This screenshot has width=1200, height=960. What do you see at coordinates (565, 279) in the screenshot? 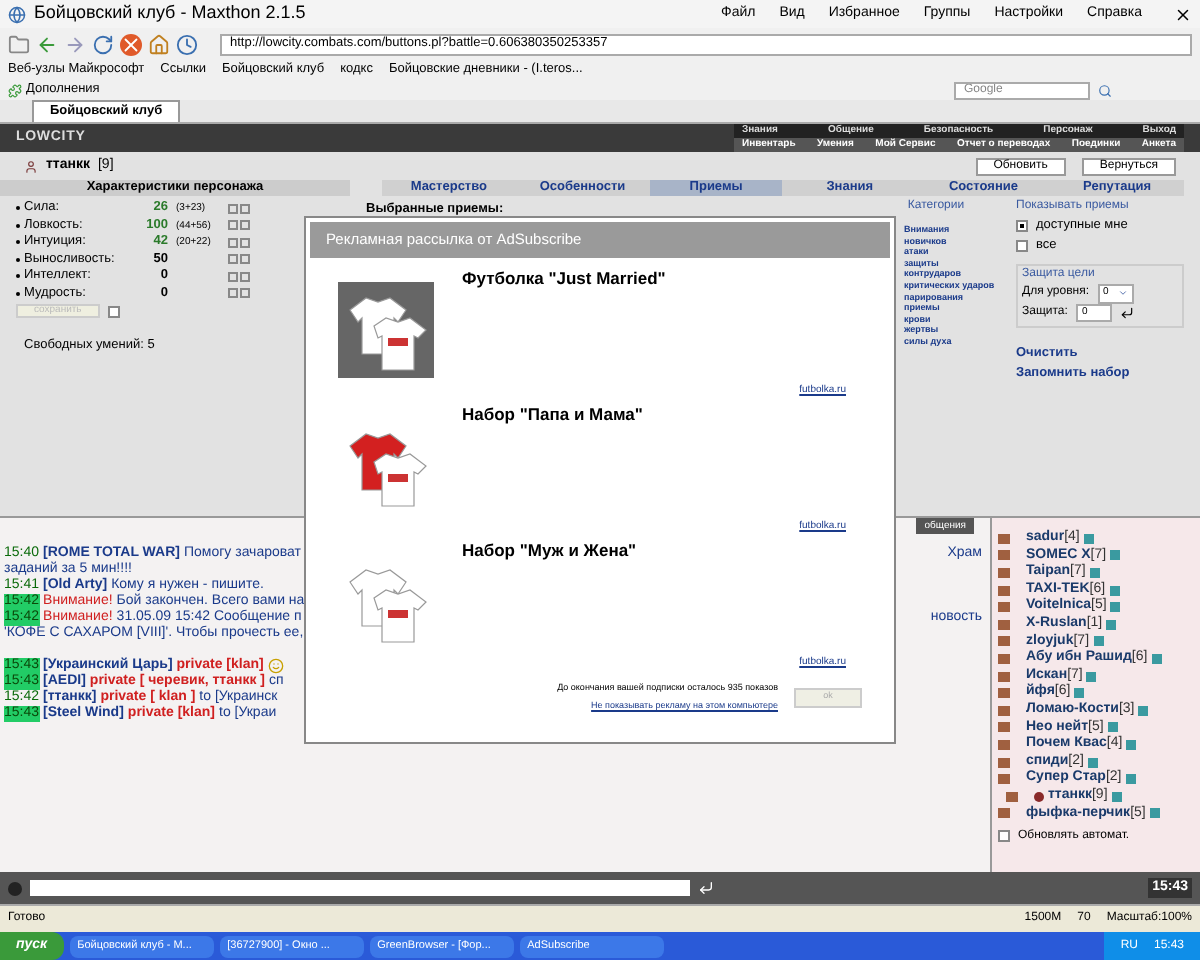
I see `product-title: Футболка "Just Married"` at bounding box center [565, 279].